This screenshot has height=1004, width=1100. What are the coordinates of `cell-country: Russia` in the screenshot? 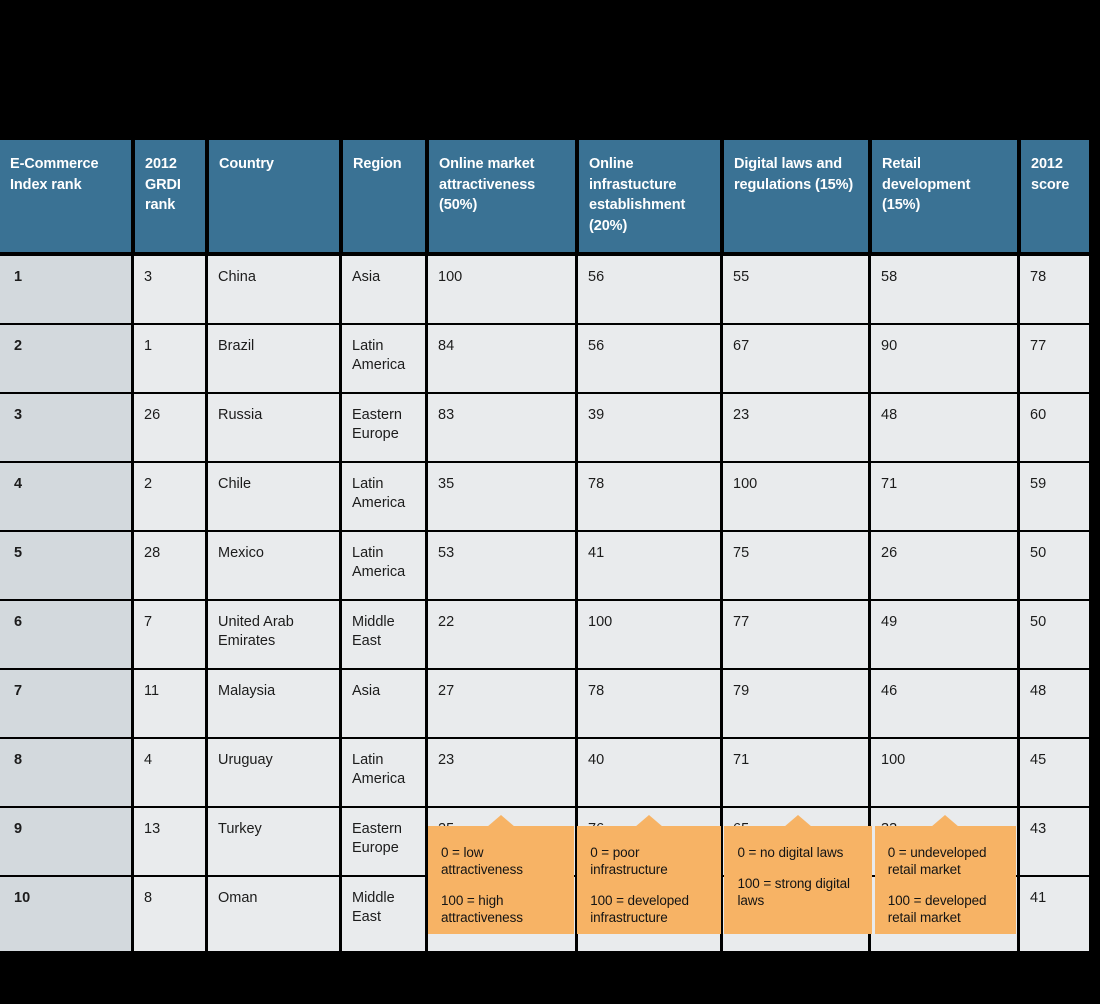 It's located at (272, 427).